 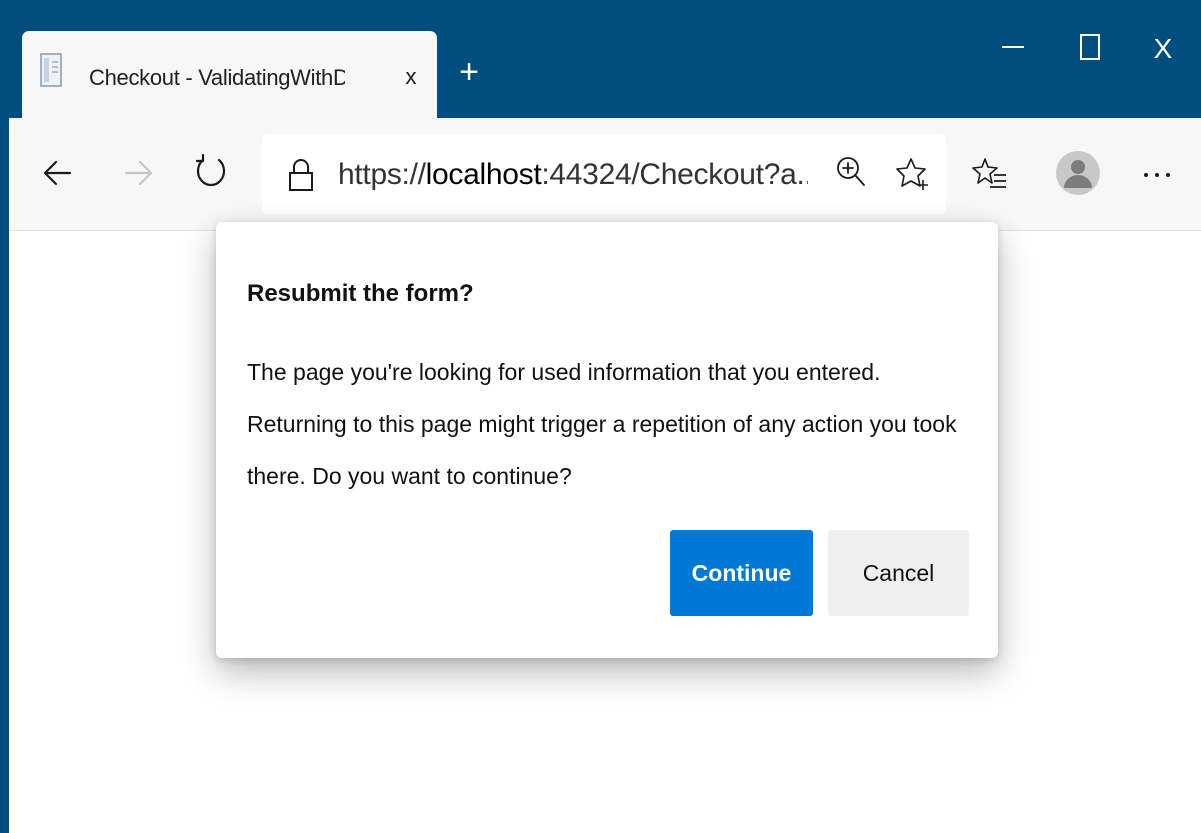 What do you see at coordinates (51, 70) in the screenshot?
I see `document-icon` at bounding box center [51, 70].